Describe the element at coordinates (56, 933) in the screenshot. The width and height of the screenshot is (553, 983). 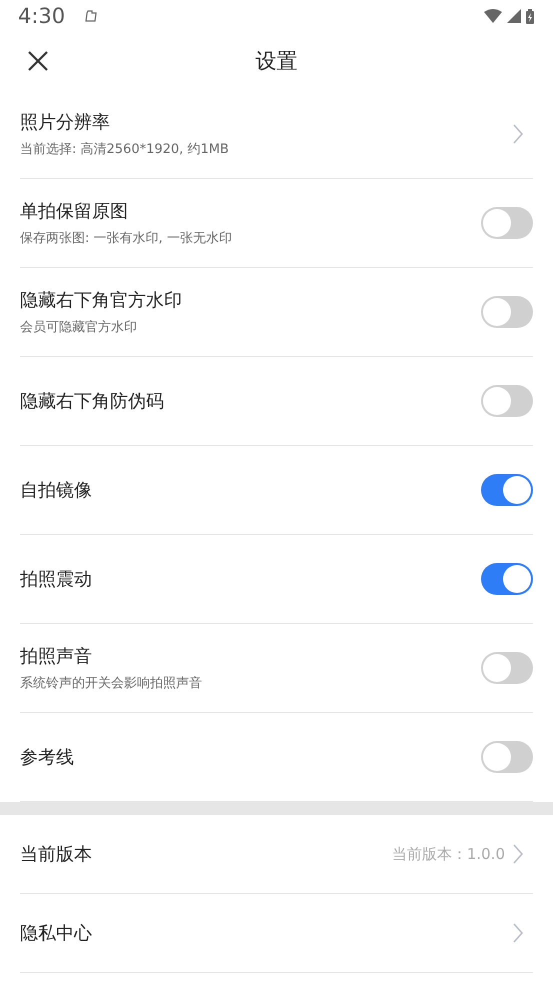
I see `setting-label: 隐私中心` at that location.